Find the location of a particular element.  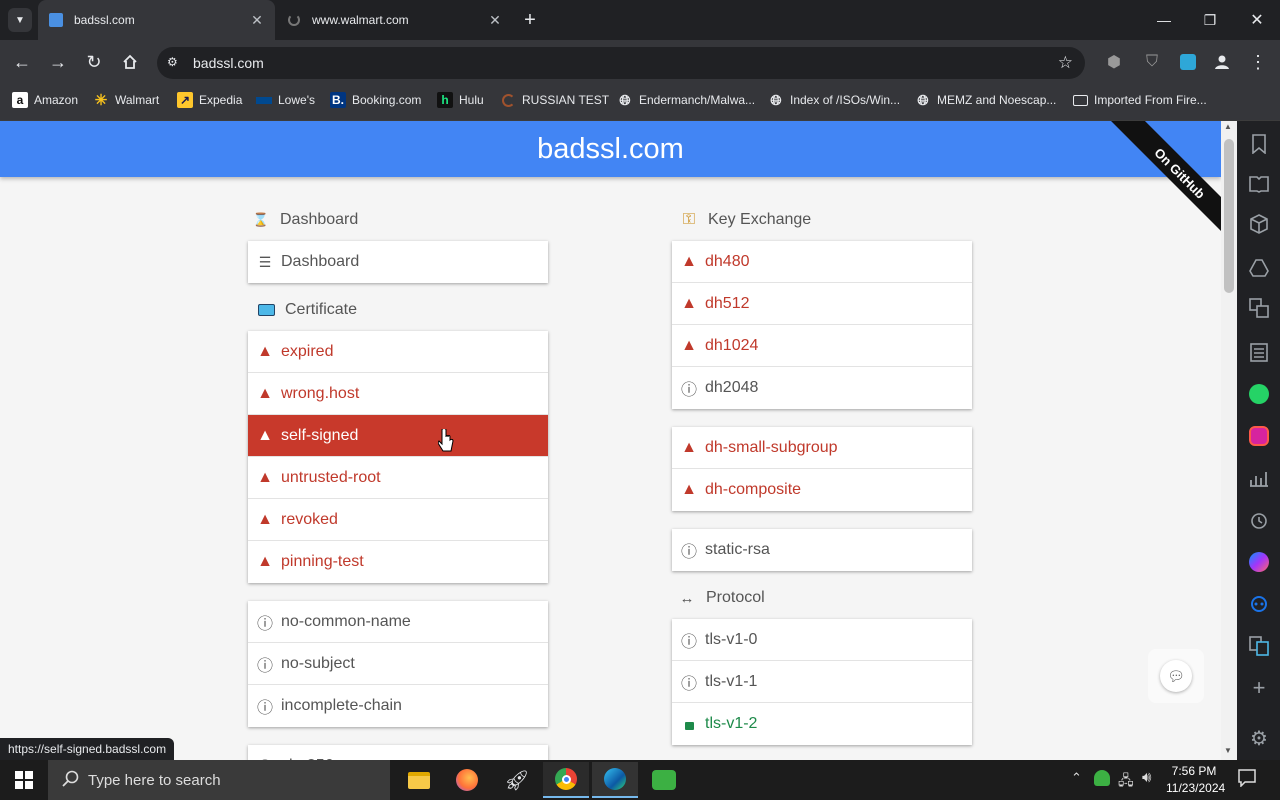

extension-shield-icon: ⛉ is located at coordinates (1152, 62).